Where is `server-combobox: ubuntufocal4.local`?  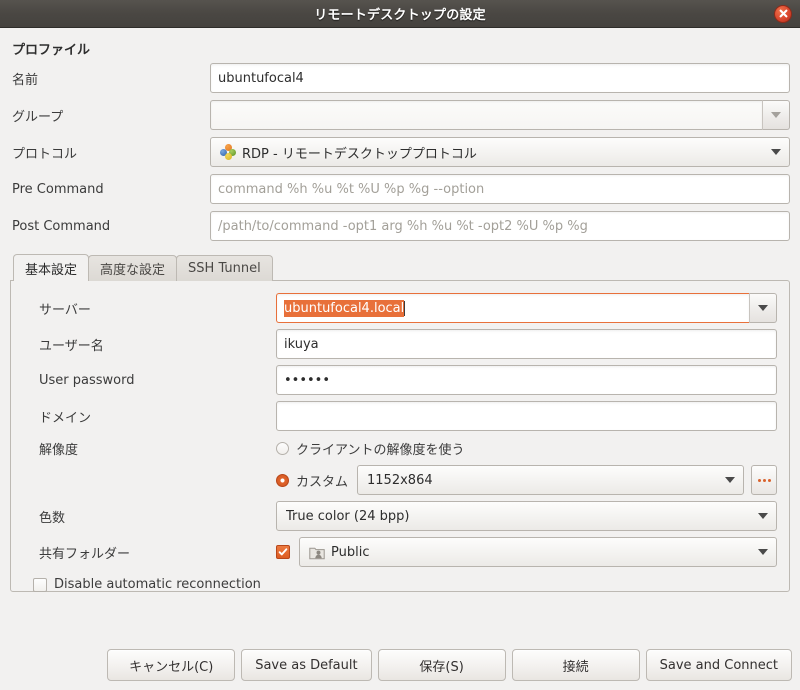
server-combobox: ubuntufocal4.local is located at coordinates (526, 308).